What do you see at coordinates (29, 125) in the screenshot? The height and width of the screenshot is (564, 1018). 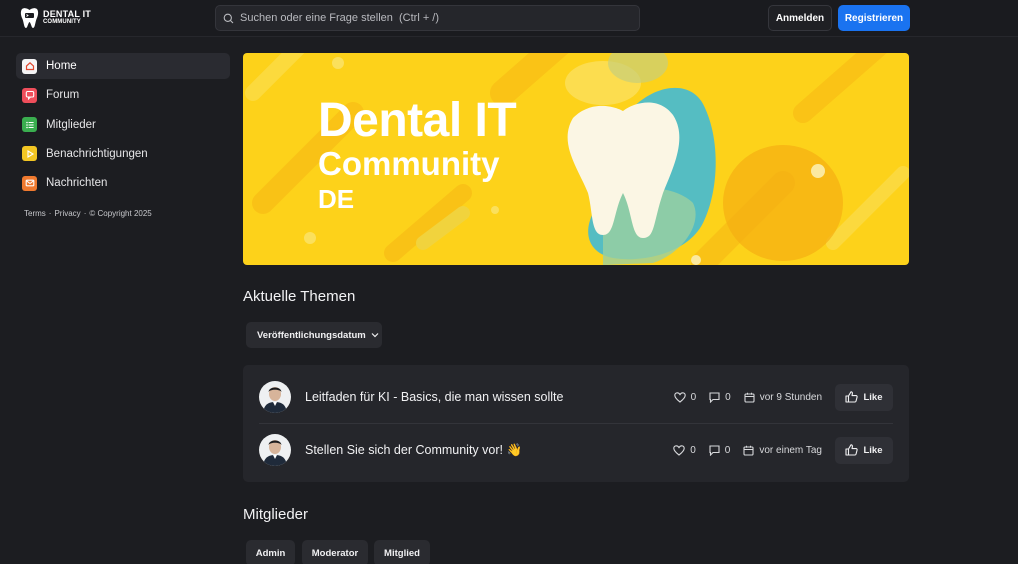 I see `members-icon` at bounding box center [29, 125].